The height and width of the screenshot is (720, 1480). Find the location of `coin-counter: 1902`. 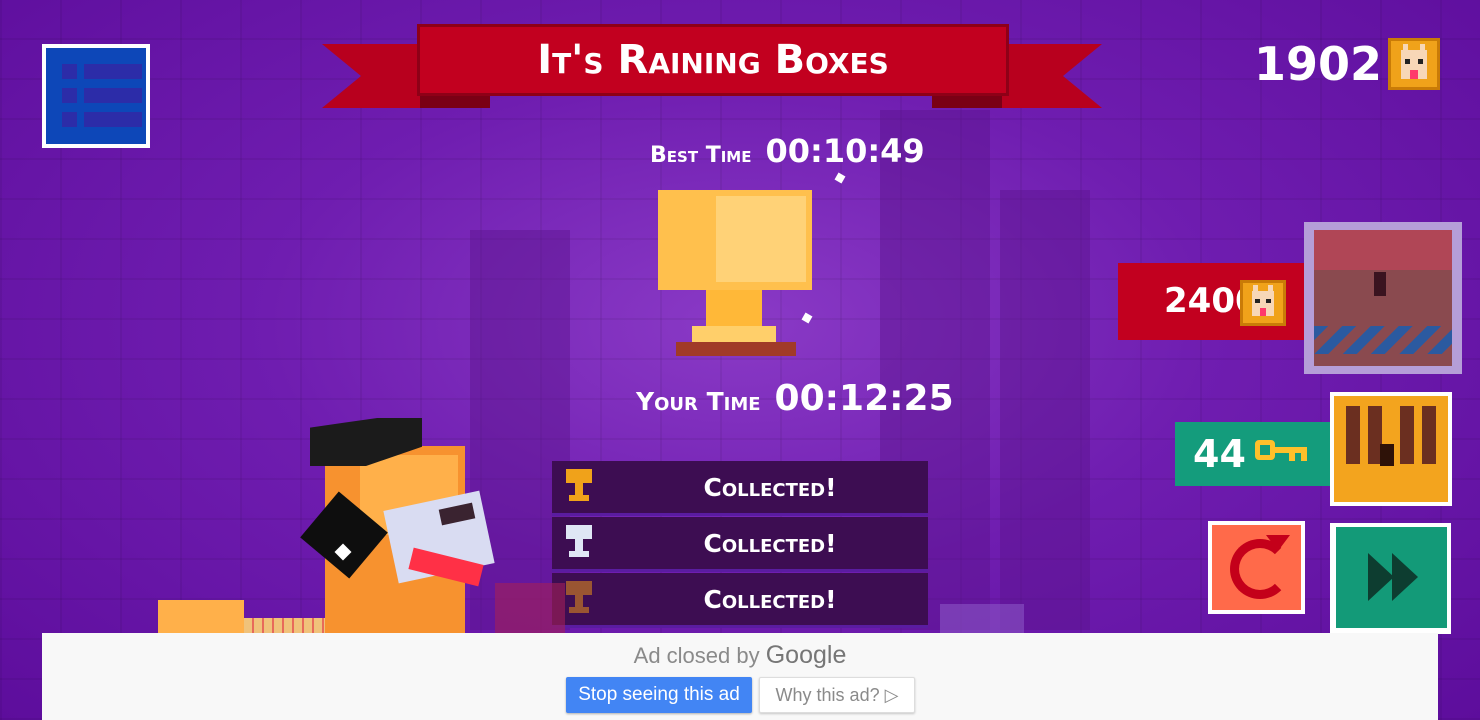

coin-counter: 1902 is located at coordinates (1347, 64).